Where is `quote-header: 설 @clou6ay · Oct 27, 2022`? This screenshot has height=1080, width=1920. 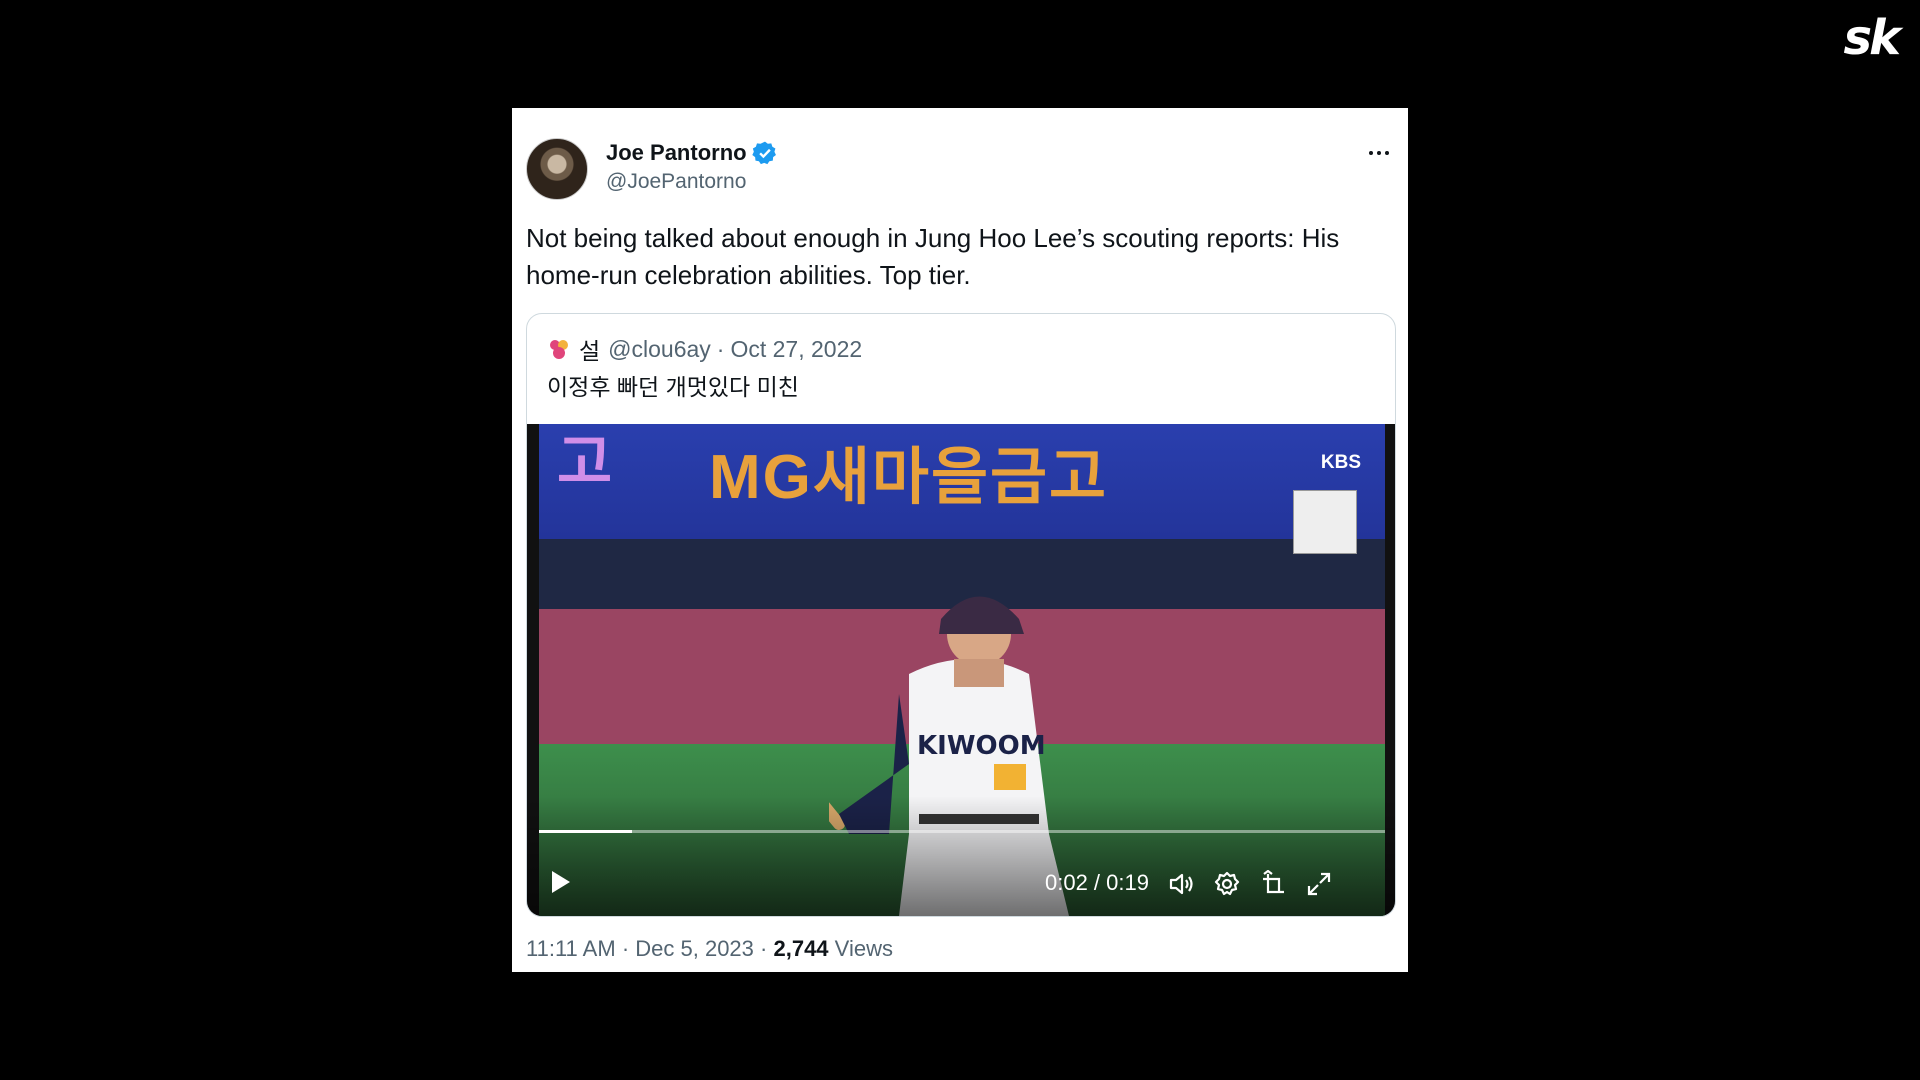 quote-header: 설 @clou6ay · Oct 27, 2022 is located at coordinates (704, 349).